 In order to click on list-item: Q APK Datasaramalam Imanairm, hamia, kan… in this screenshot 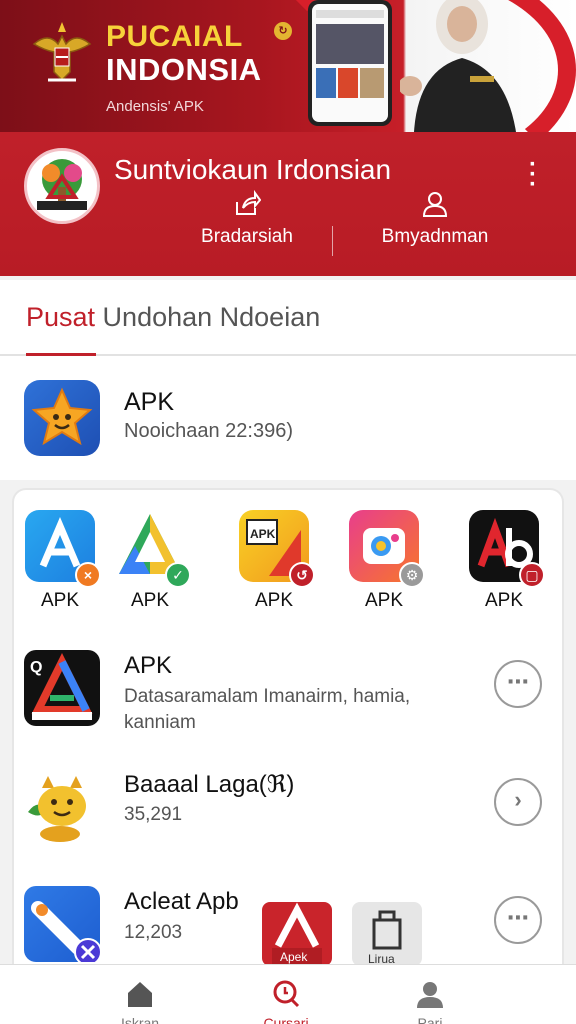, I will do `click(288, 696)`.